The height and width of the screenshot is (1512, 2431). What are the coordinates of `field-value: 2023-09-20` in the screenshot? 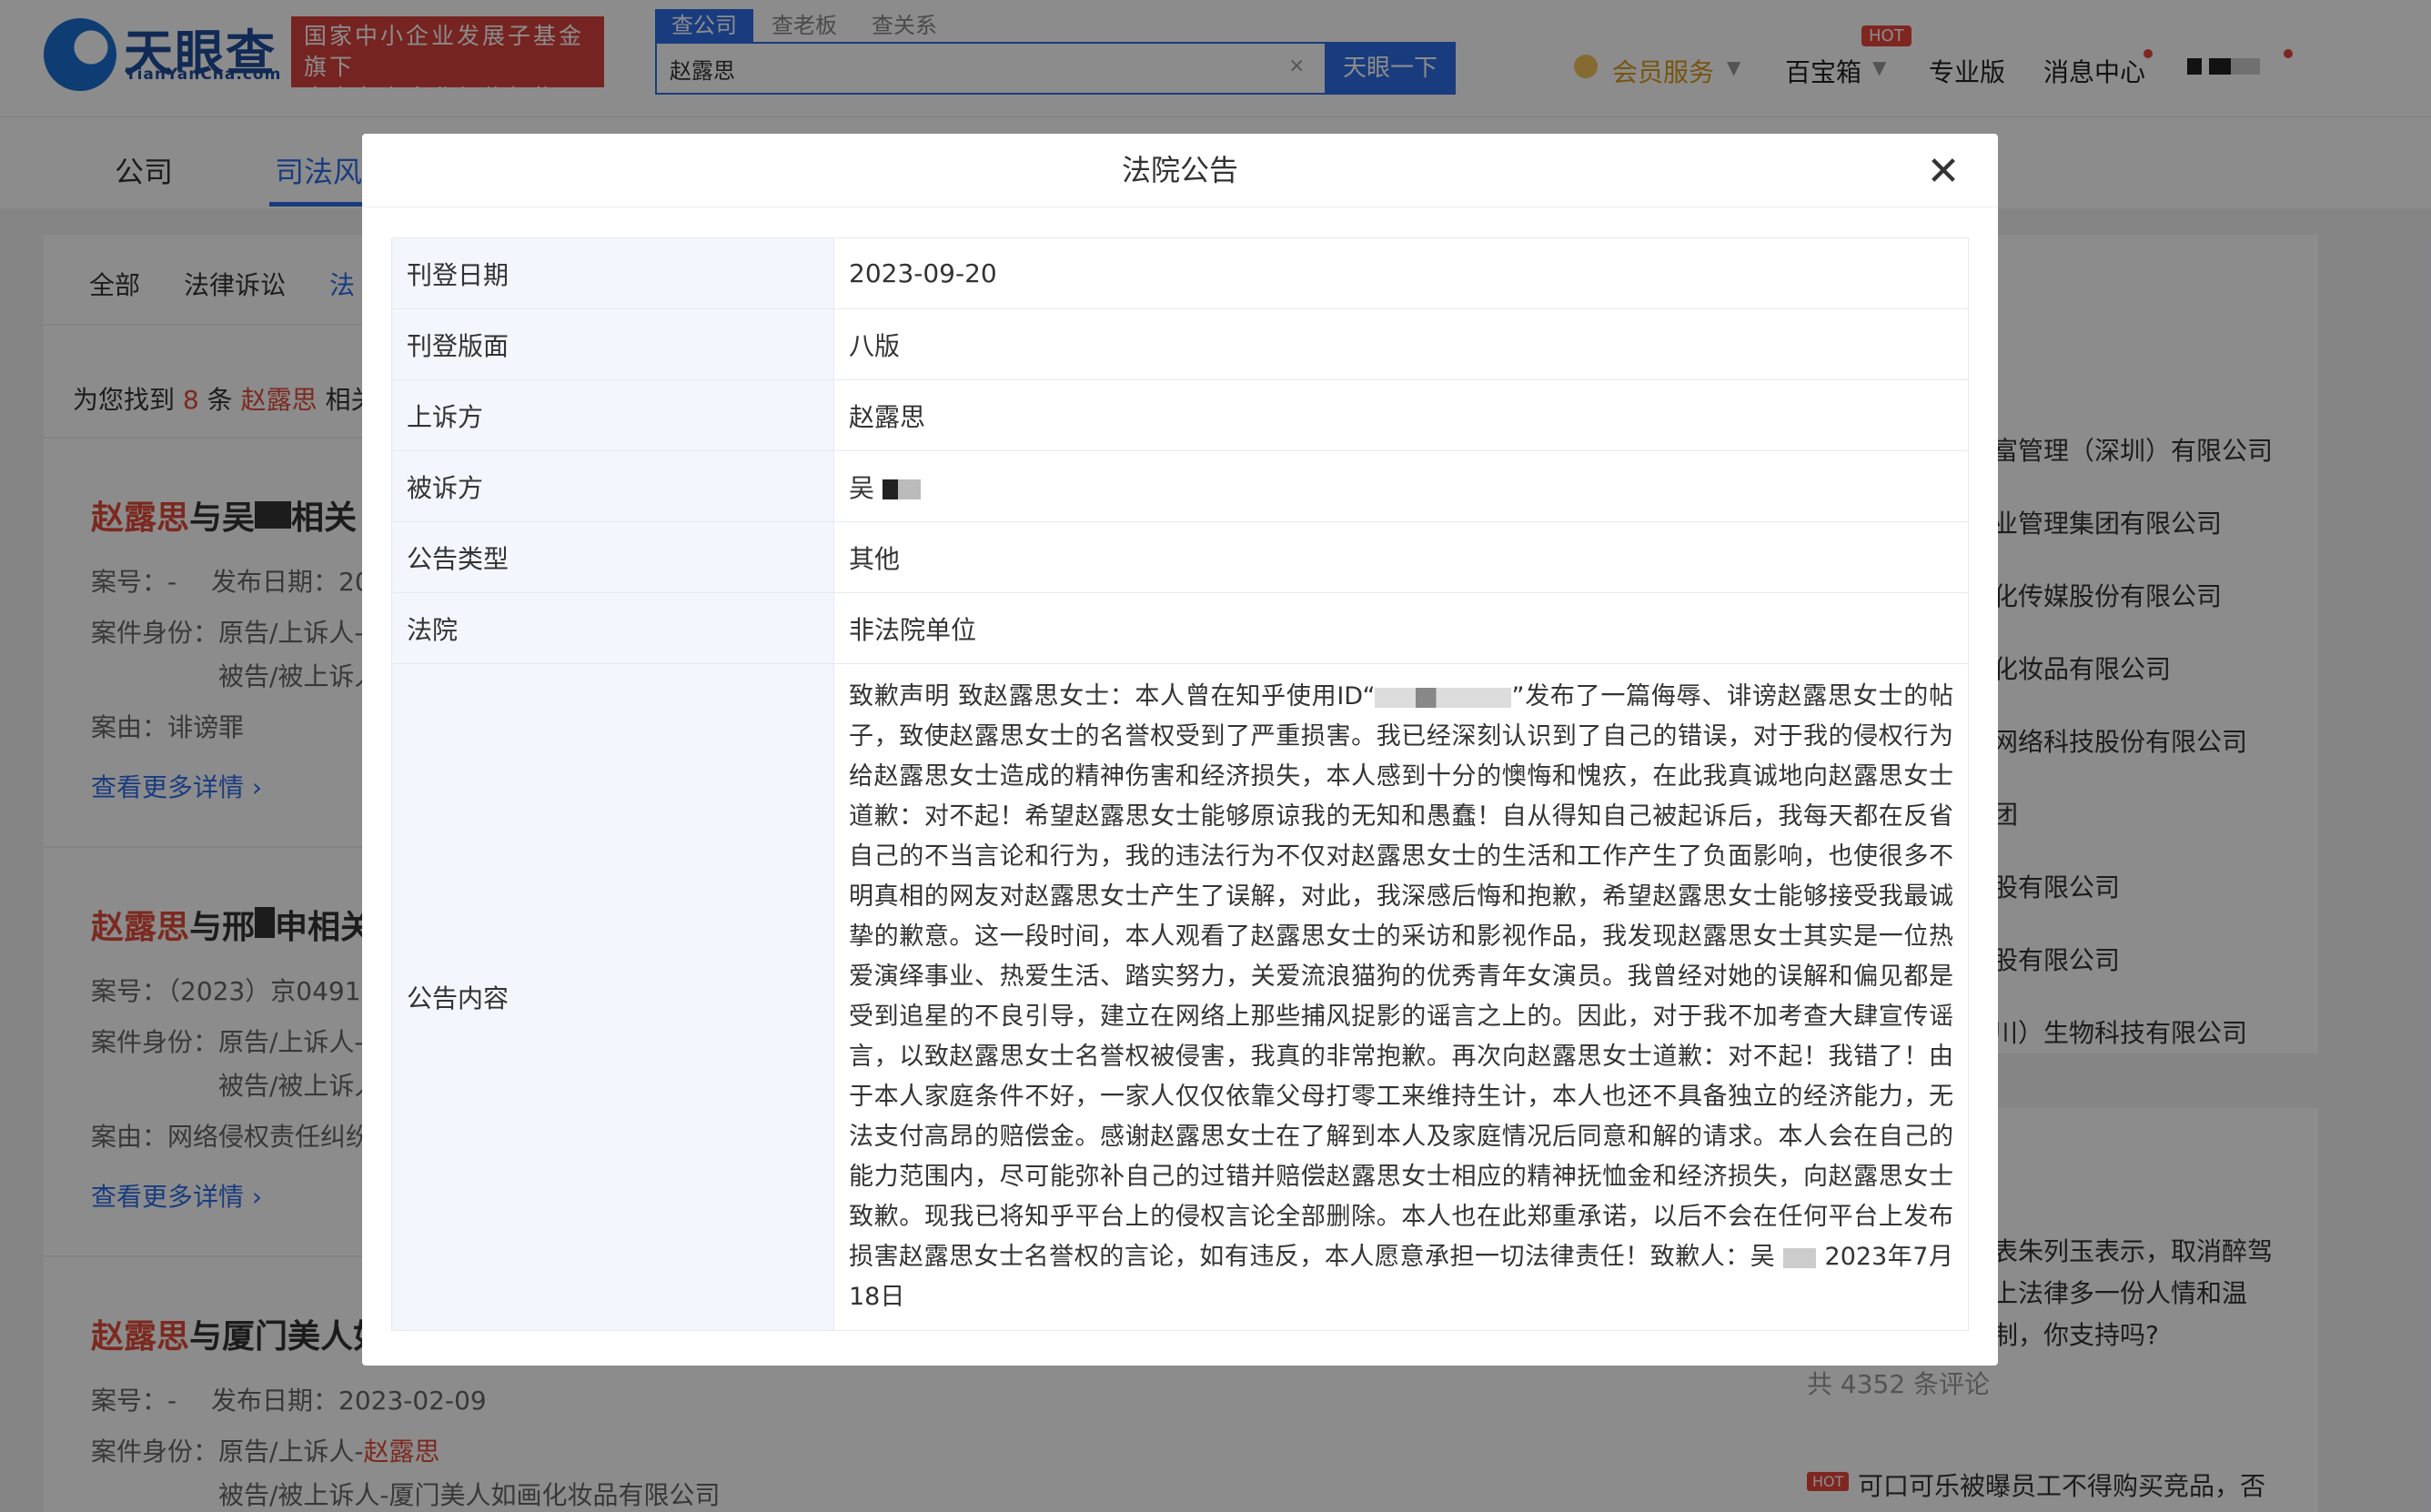 It's located at (1401, 273).